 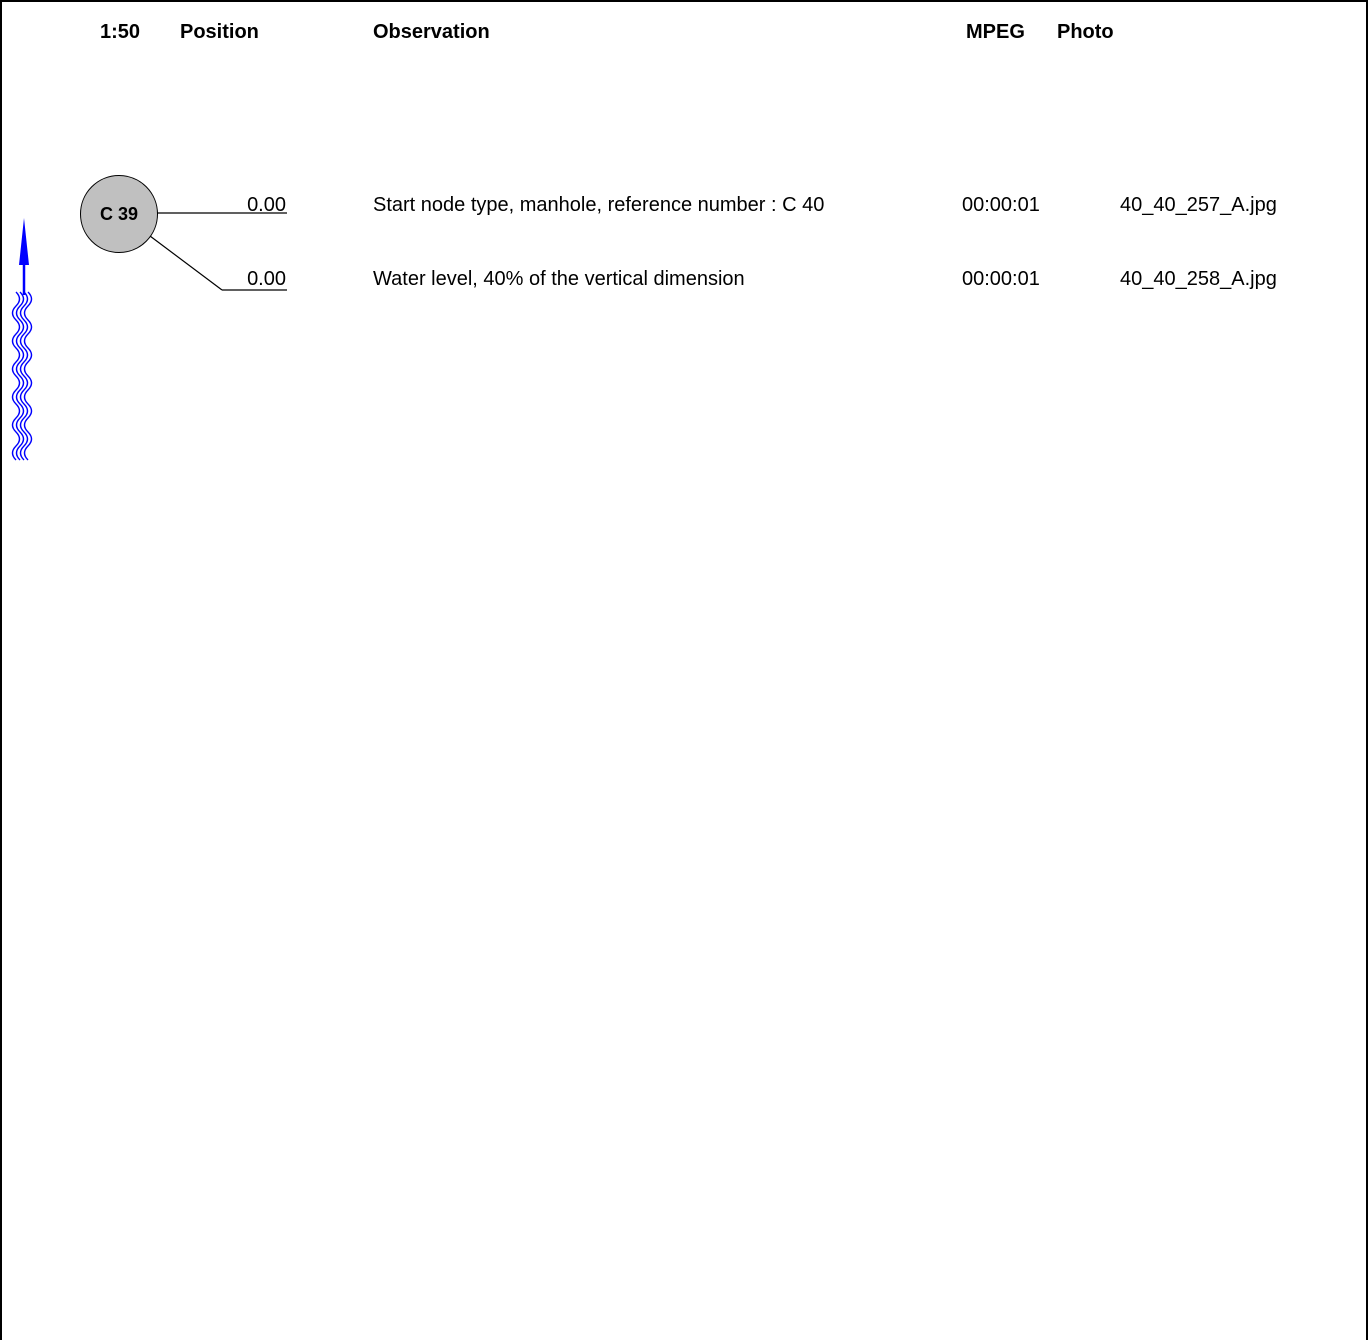 I want to click on manhole-node-label: C 39, so click(x=119, y=213).